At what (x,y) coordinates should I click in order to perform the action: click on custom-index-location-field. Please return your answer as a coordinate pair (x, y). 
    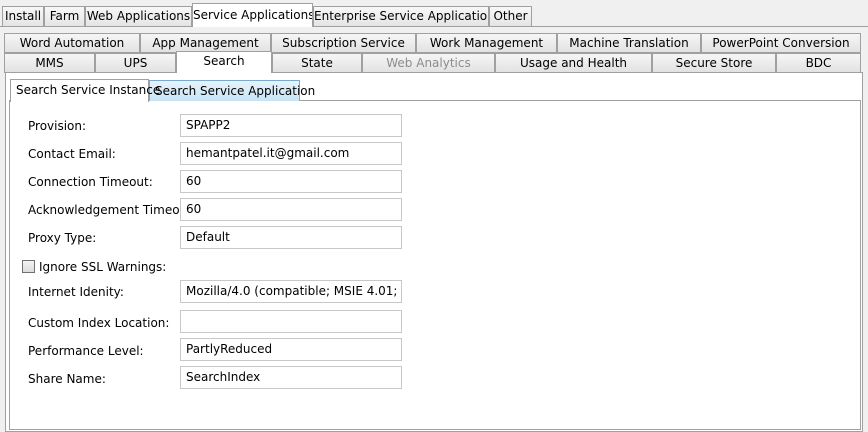
    Looking at the image, I should click on (291, 321).